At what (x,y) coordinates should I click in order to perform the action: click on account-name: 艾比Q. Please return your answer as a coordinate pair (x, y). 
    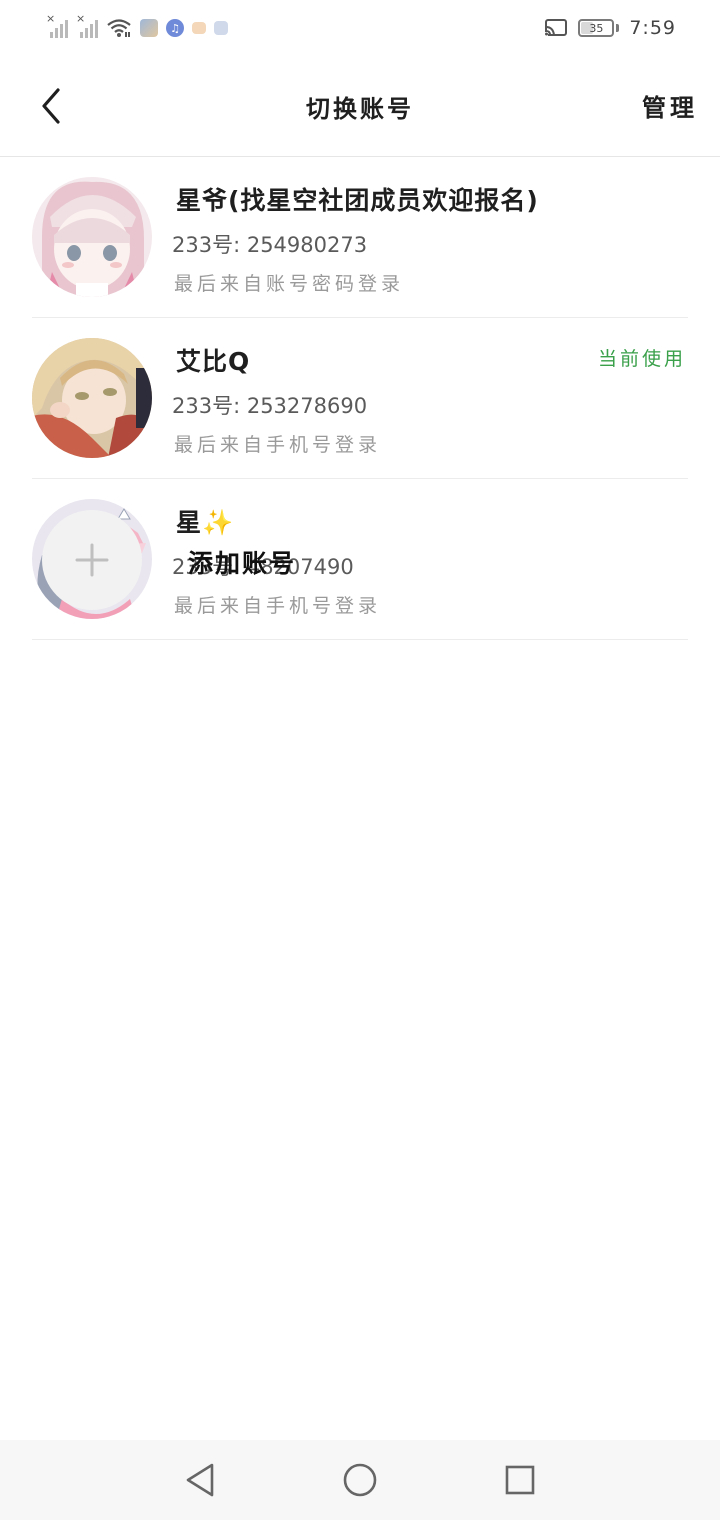
    Looking at the image, I should click on (213, 361).